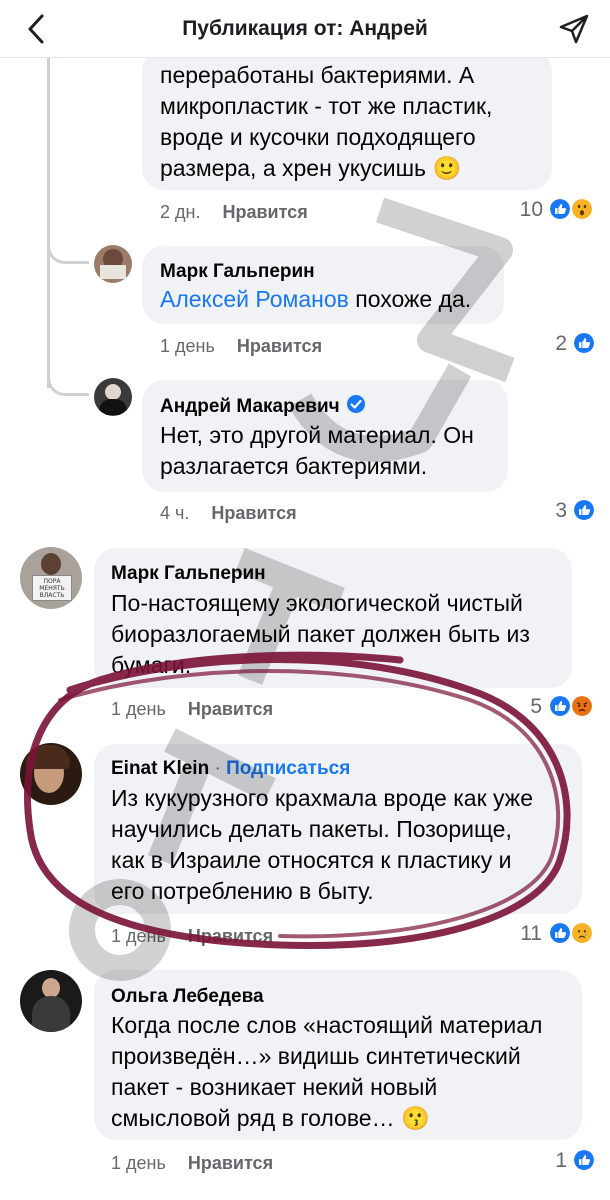 This screenshot has width=610, height=1200. What do you see at coordinates (522, 934) in the screenshot?
I see `reactions-count: 11` at bounding box center [522, 934].